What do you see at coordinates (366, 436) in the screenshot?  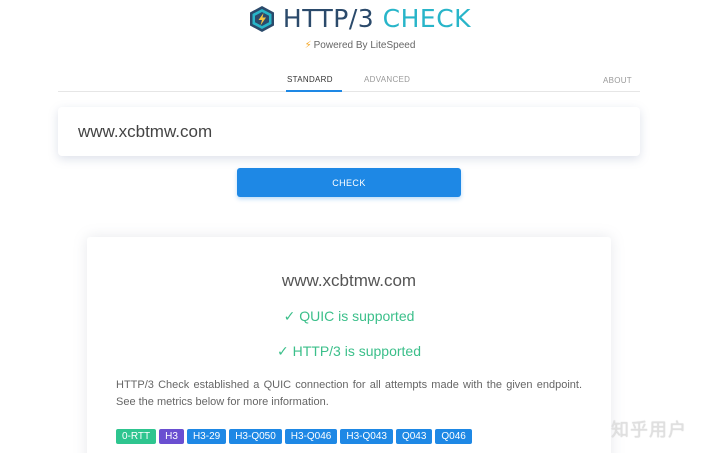 I see `protocol-badge: H3-Q043` at bounding box center [366, 436].